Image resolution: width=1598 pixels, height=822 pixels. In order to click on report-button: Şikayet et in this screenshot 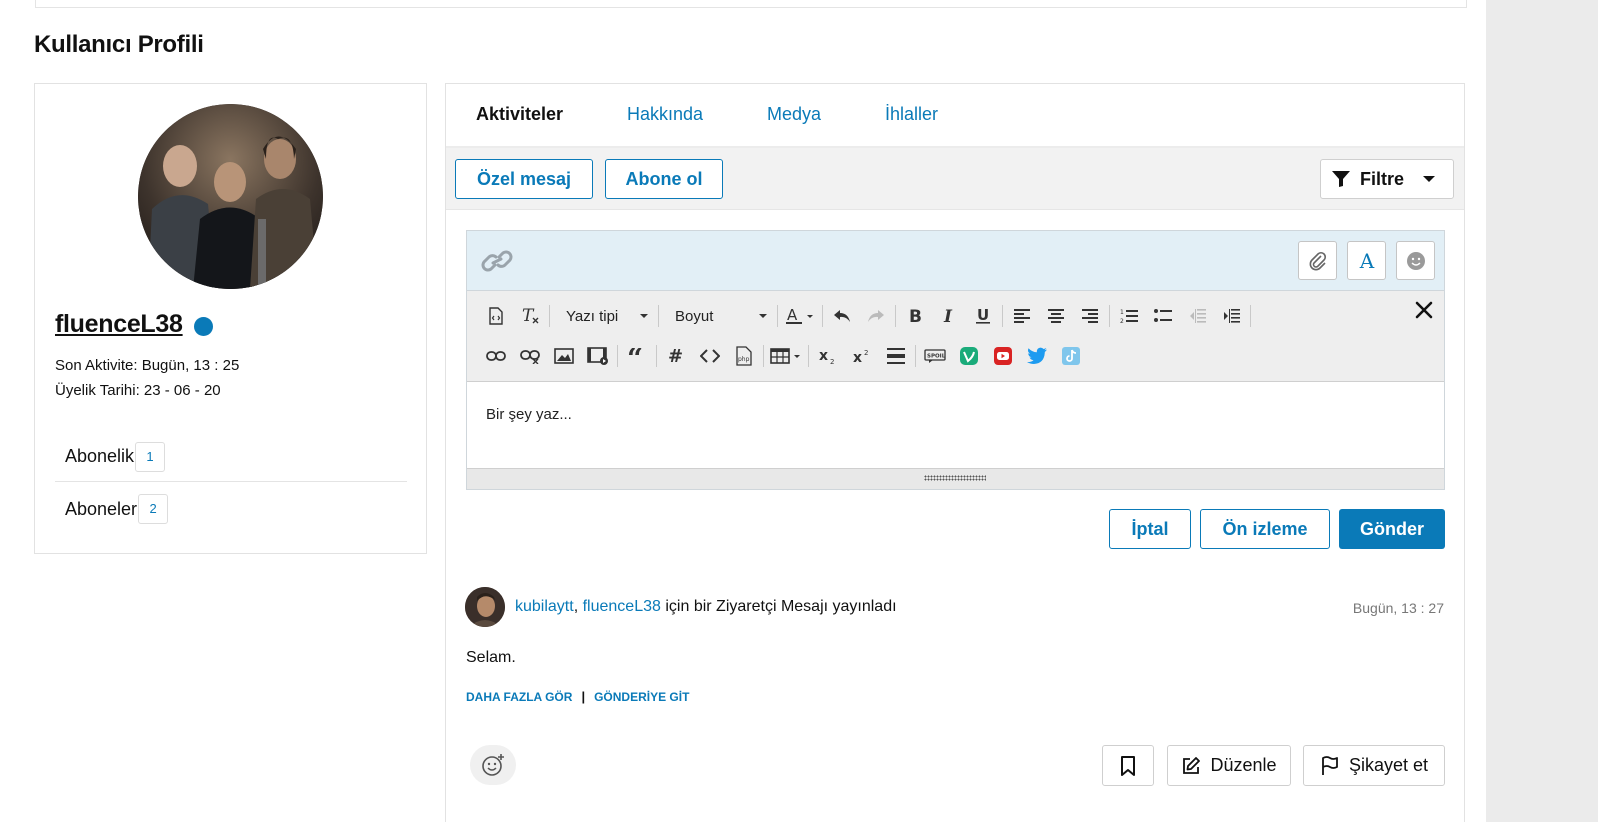, I will do `click(1374, 765)`.